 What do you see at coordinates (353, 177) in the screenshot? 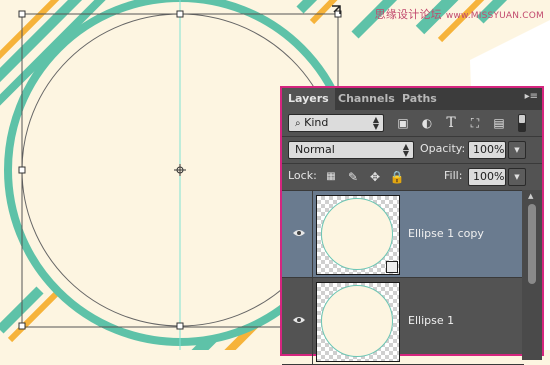
I see `lock-paint-icon: ✎` at bounding box center [353, 177].